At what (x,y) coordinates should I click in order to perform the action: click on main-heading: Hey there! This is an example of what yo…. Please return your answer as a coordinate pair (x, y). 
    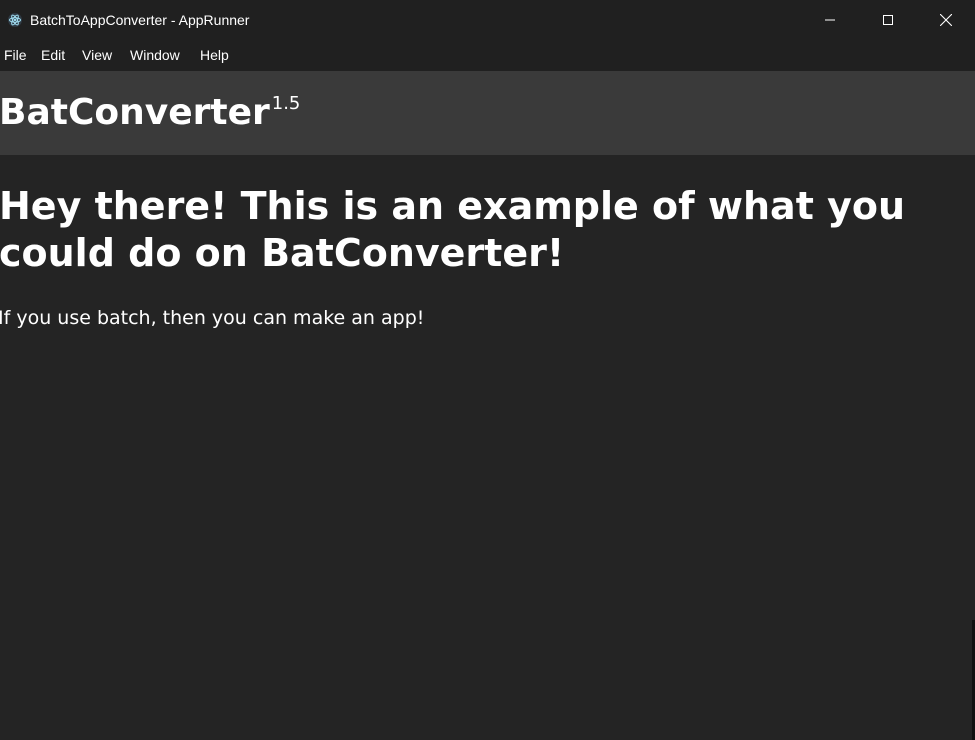
    Looking at the image, I should click on (453, 229).